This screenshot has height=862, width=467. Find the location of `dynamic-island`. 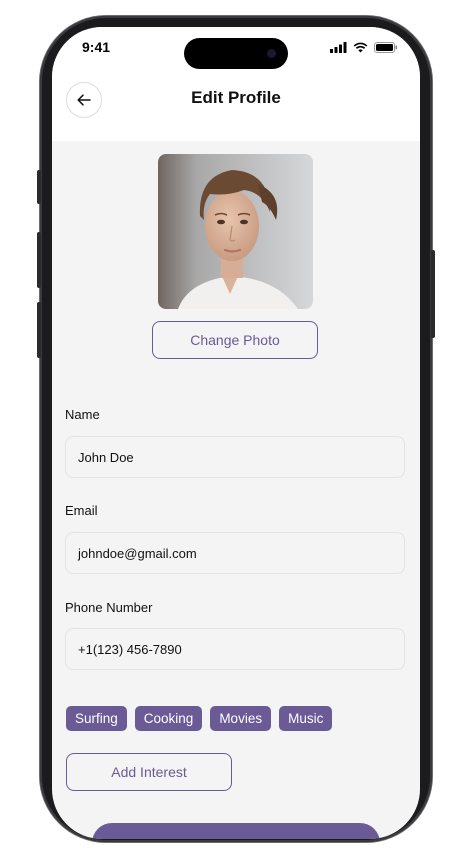

dynamic-island is located at coordinates (236, 53).